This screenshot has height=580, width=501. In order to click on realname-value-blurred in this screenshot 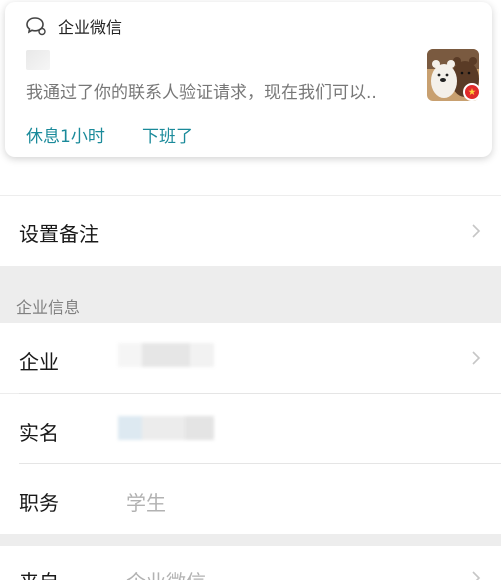, I will do `click(166, 428)`.